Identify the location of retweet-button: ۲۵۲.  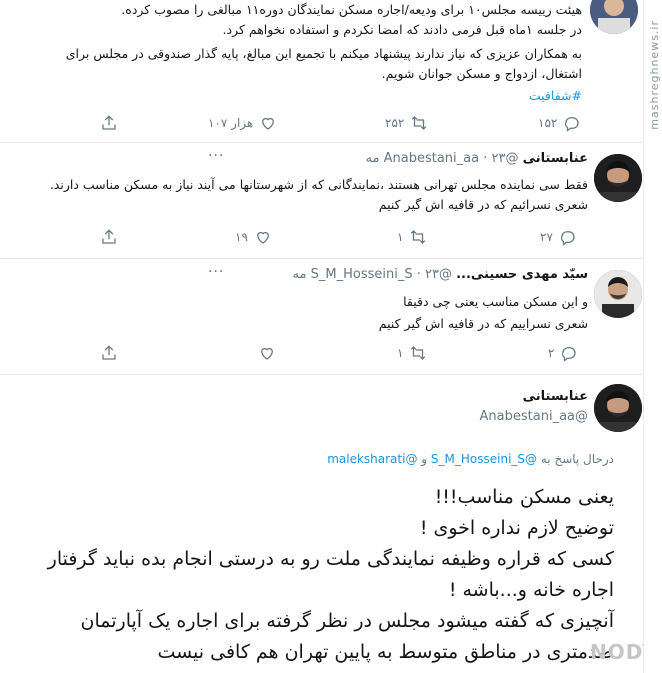
(406, 123).